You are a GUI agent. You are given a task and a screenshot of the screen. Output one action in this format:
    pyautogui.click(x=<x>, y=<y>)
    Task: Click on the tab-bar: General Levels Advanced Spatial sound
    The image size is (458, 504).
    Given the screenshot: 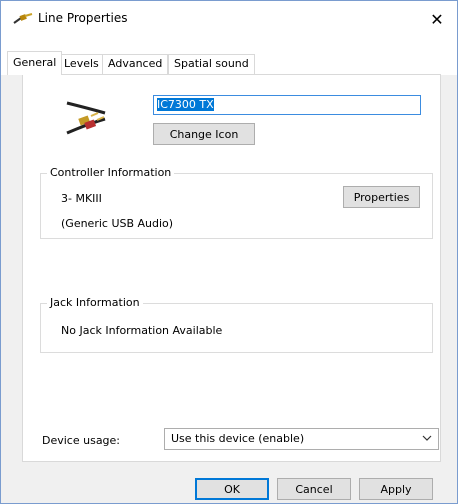 What is the action you would take?
    pyautogui.click(x=229, y=56)
    